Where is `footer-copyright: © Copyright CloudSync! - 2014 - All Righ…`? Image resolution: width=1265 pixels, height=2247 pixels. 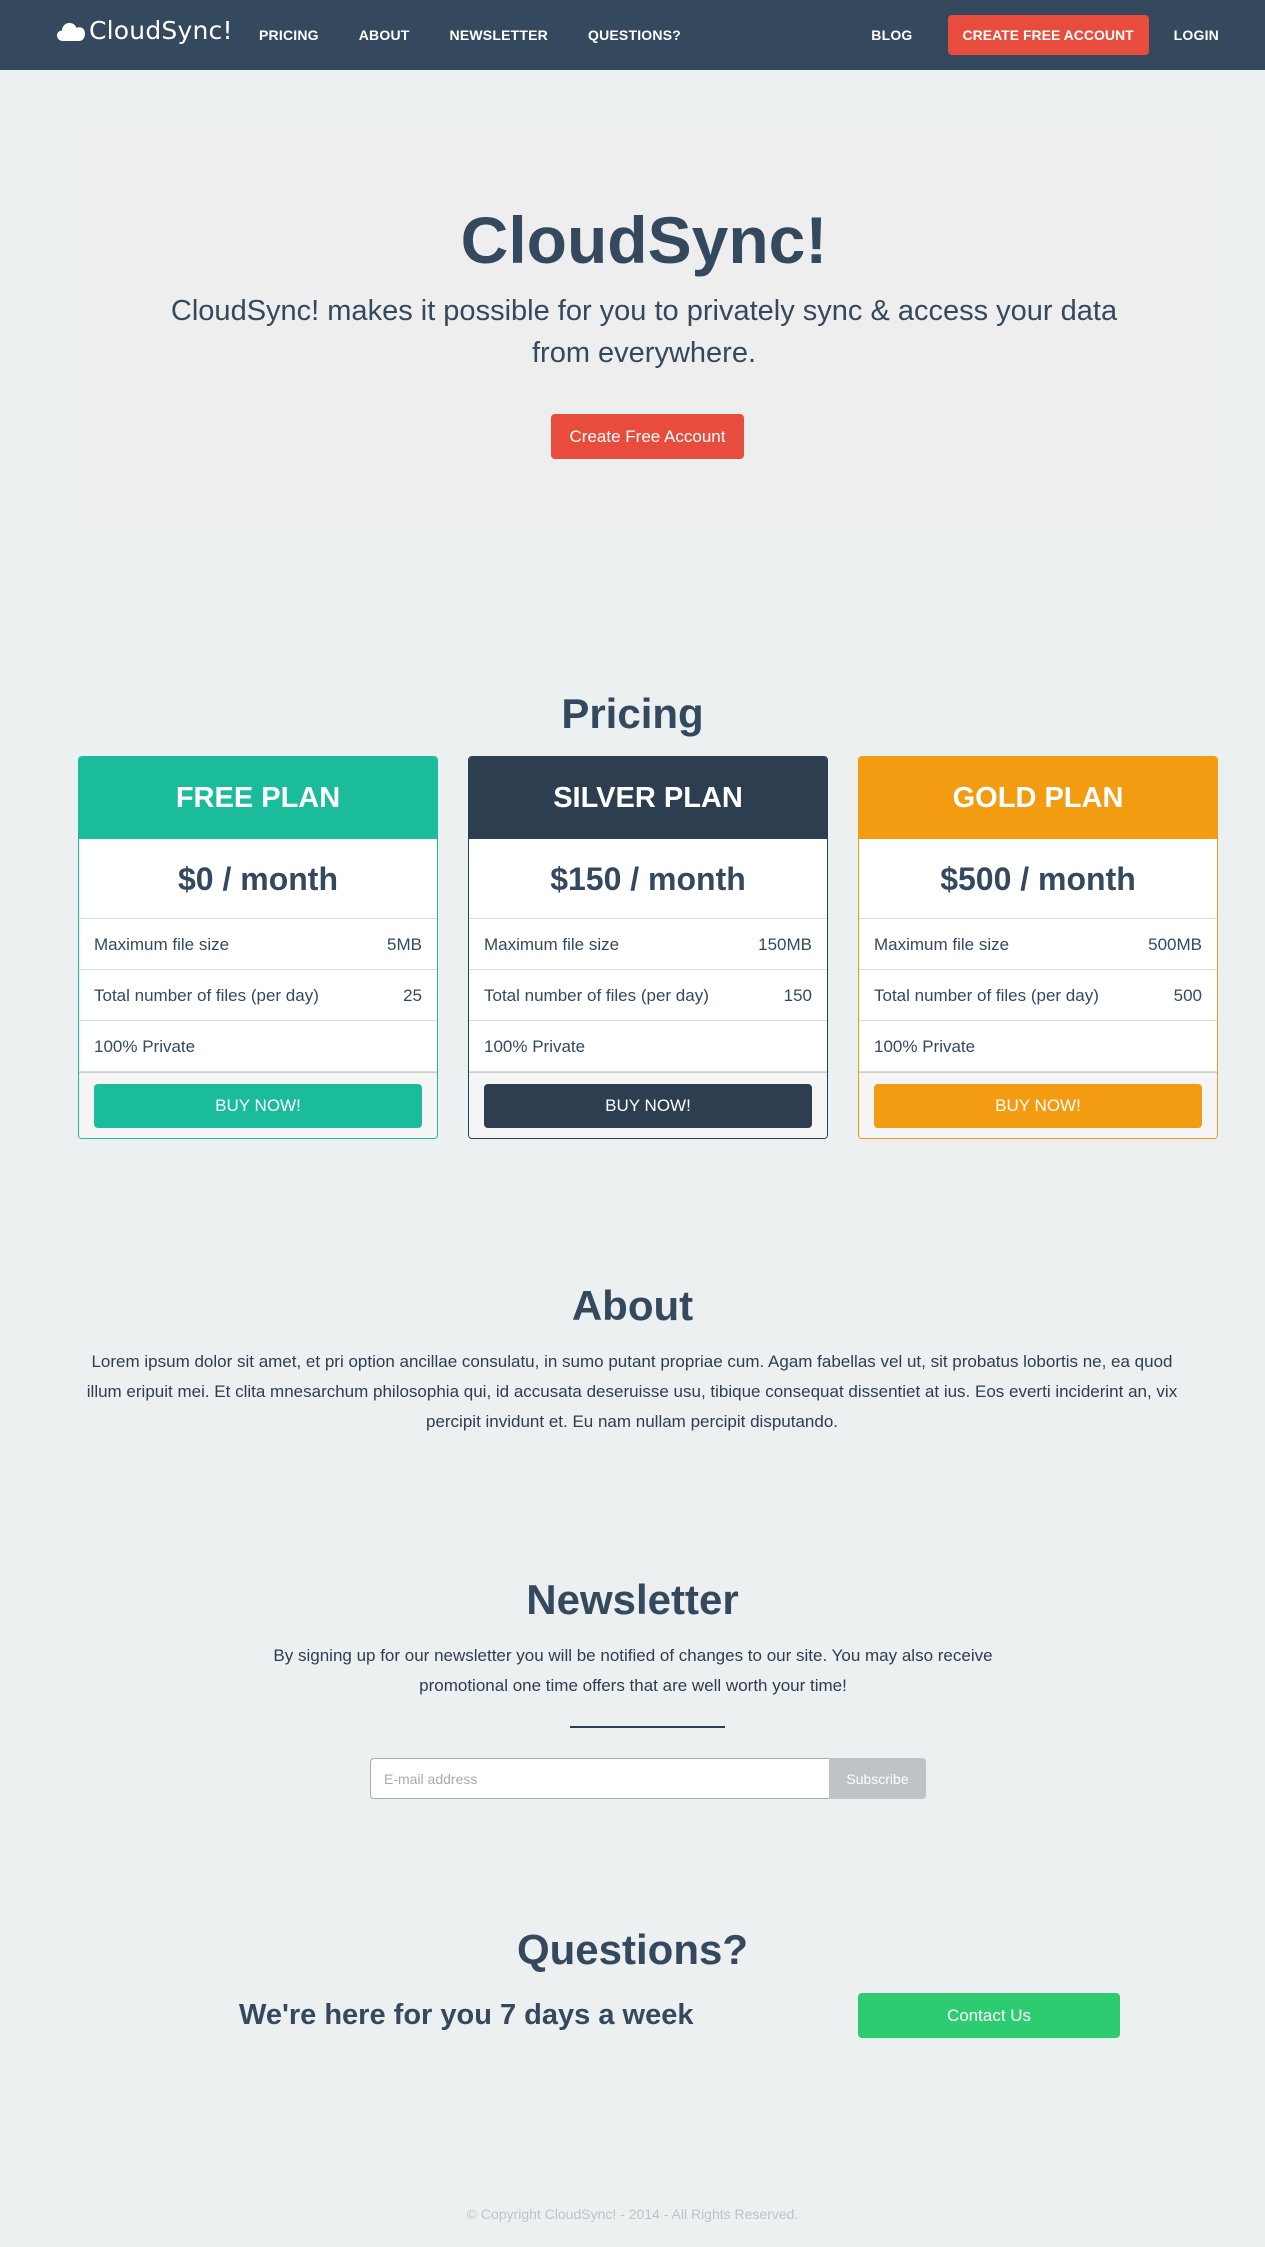 footer-copyright: © Copyright CloudSync! - 2014 - All Righ… is located at coordinates (632, 2214).